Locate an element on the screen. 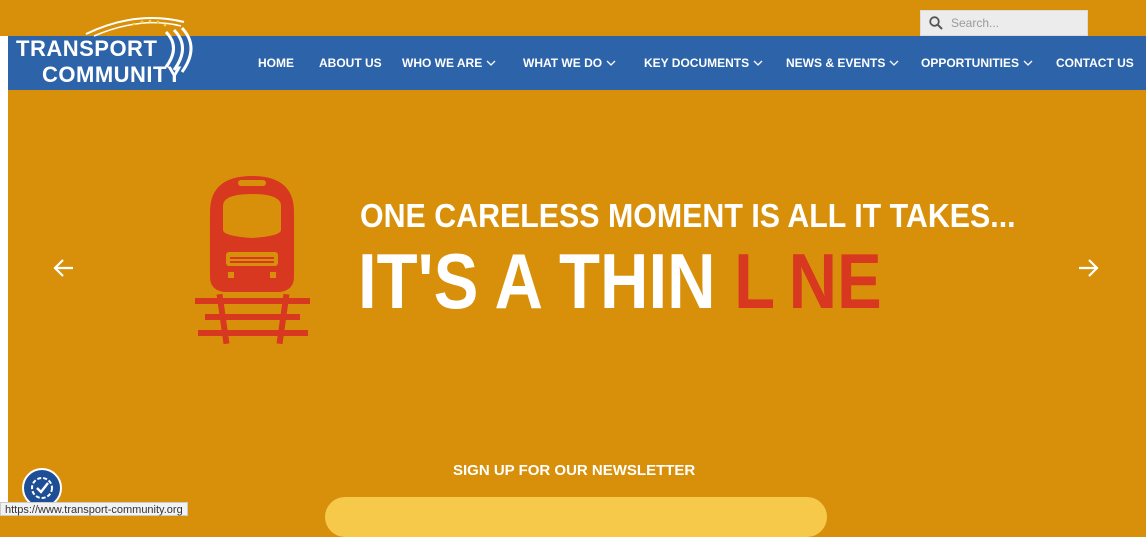 The width and height of the screenshot is (1146, 537). nav-what-we-do: WHAT WE DO is located at coordinates (569, 63).